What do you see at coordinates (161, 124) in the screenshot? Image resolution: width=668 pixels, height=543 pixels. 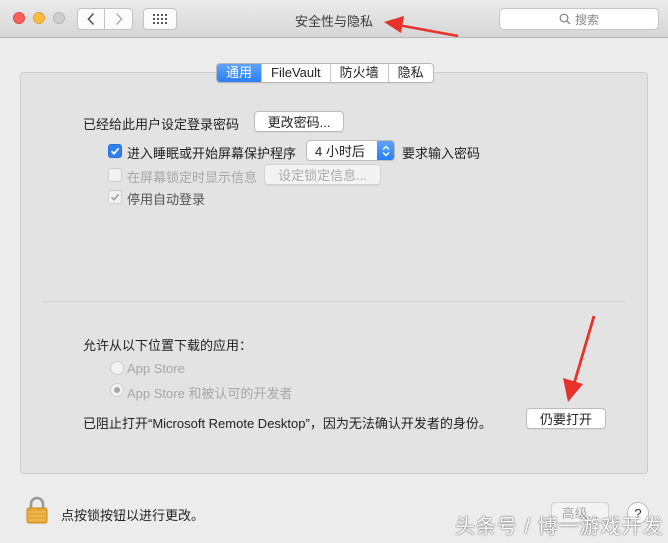 I see `password-set-label: 已经给此用户设定登录密码` at bounding box center [161, 124].